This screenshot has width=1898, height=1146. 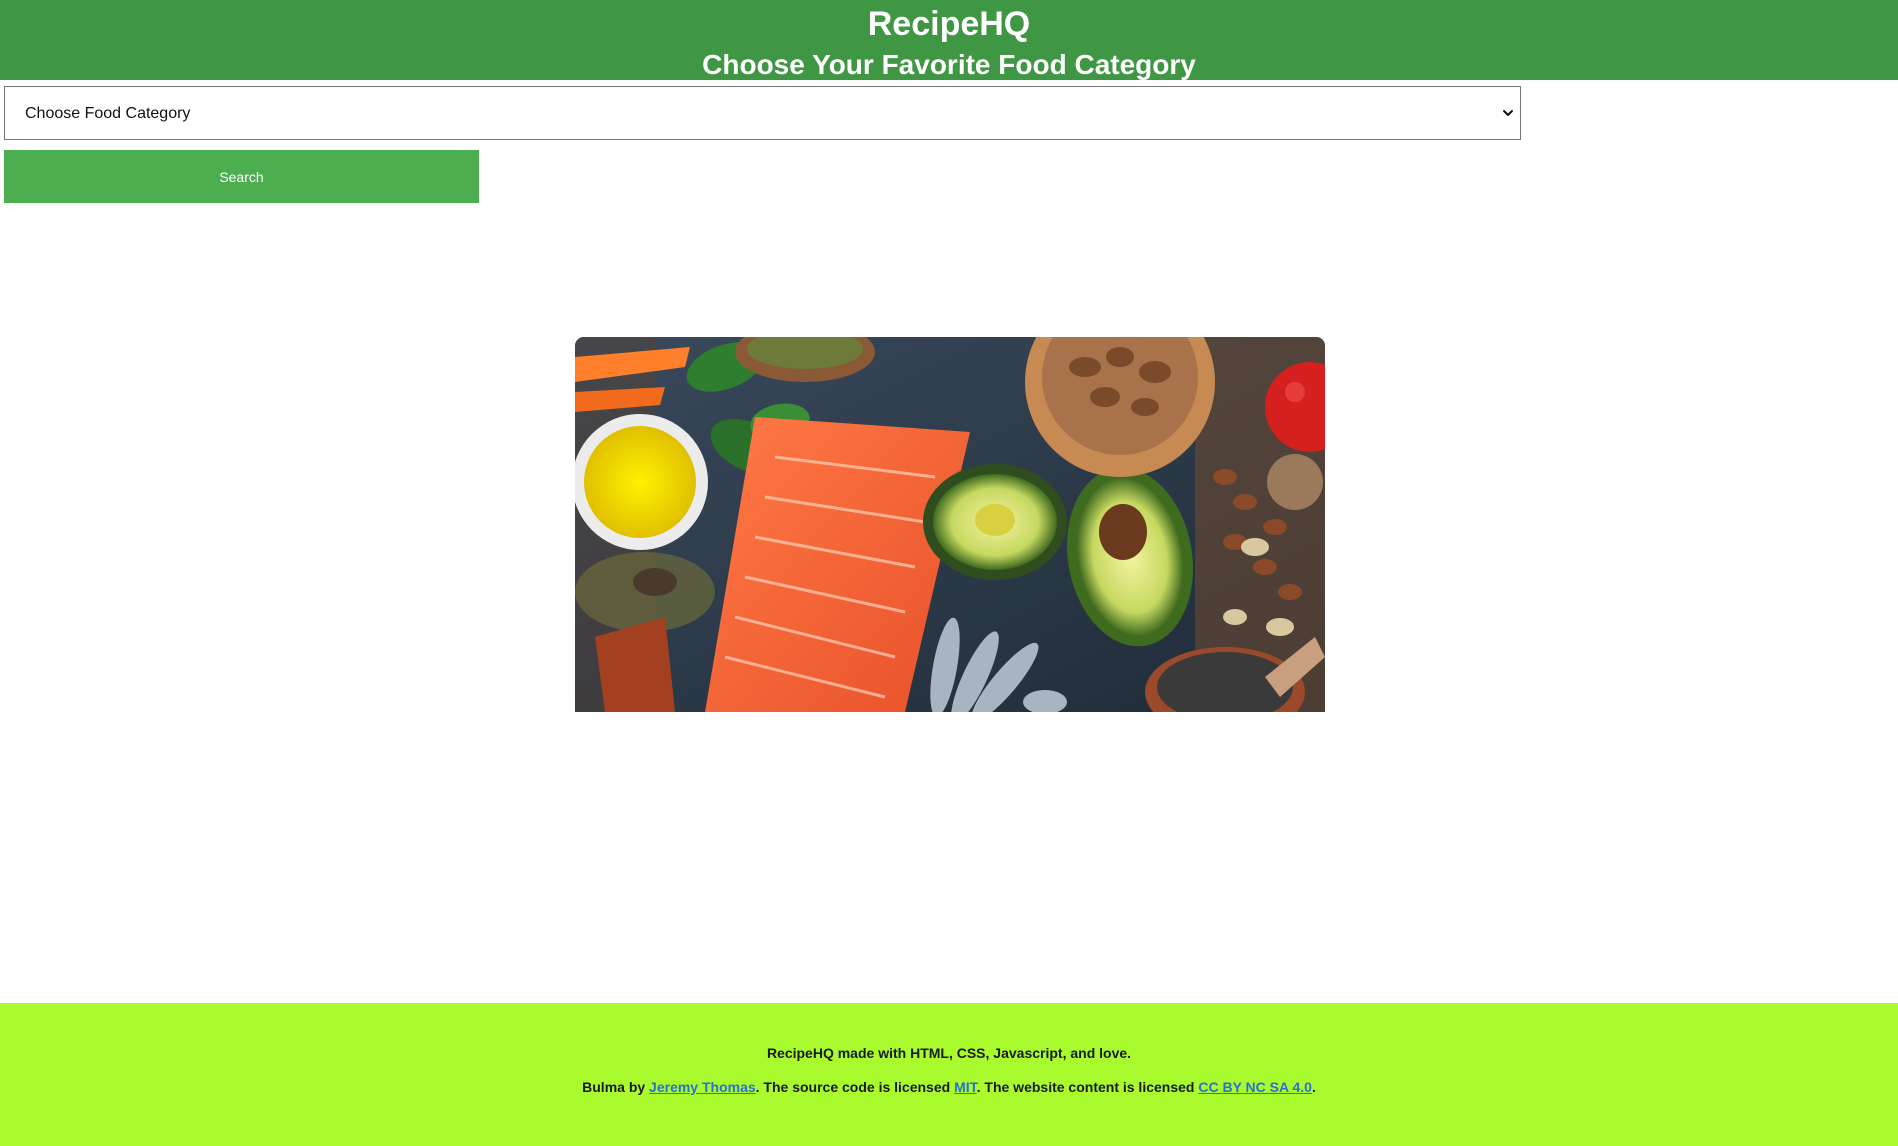 I want to click on footer-license-mid2: . The website content is licensed, so click(x=1087, y=1087).